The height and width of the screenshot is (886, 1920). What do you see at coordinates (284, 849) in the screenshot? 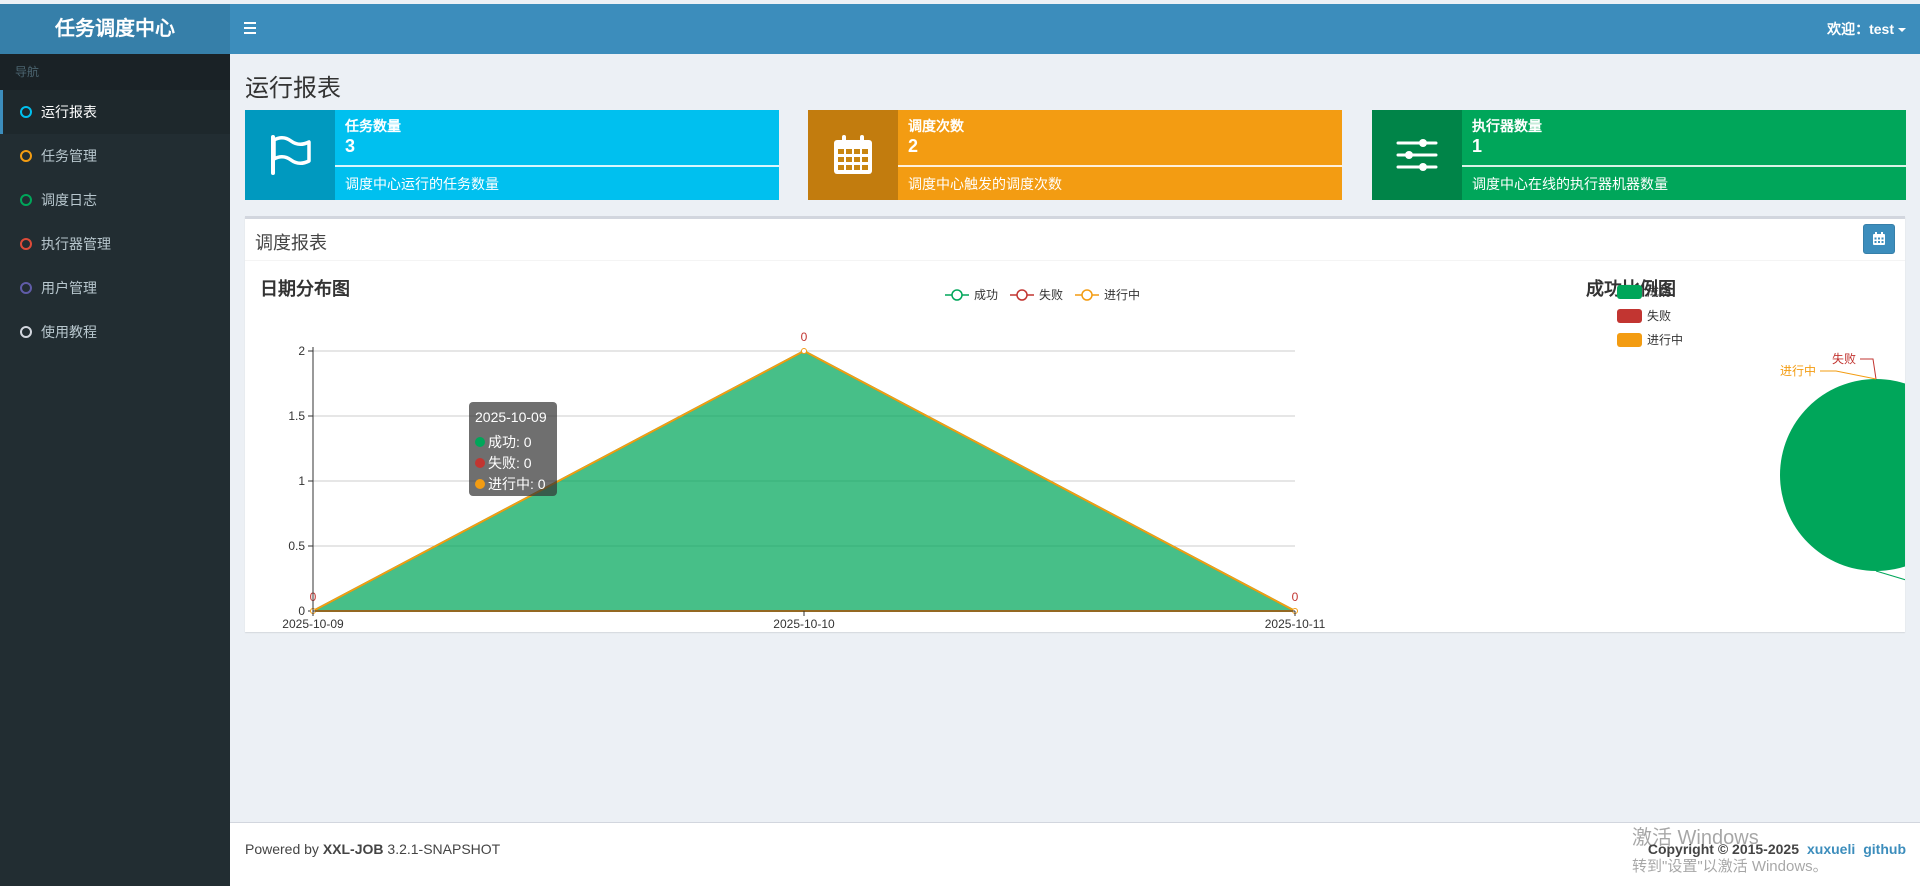
I see `footer-powered-prefix: Powered by` at bounding box center [284, 849].